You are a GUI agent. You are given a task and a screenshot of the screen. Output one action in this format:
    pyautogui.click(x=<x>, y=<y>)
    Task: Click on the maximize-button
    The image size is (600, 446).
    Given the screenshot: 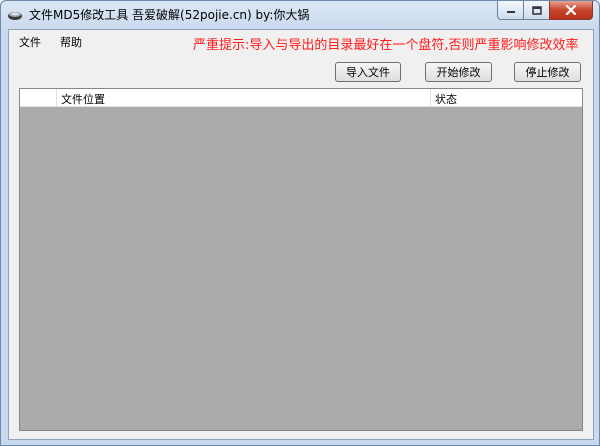 What is the action you would take?
    pyautogui.click(x=536, y=10)
    